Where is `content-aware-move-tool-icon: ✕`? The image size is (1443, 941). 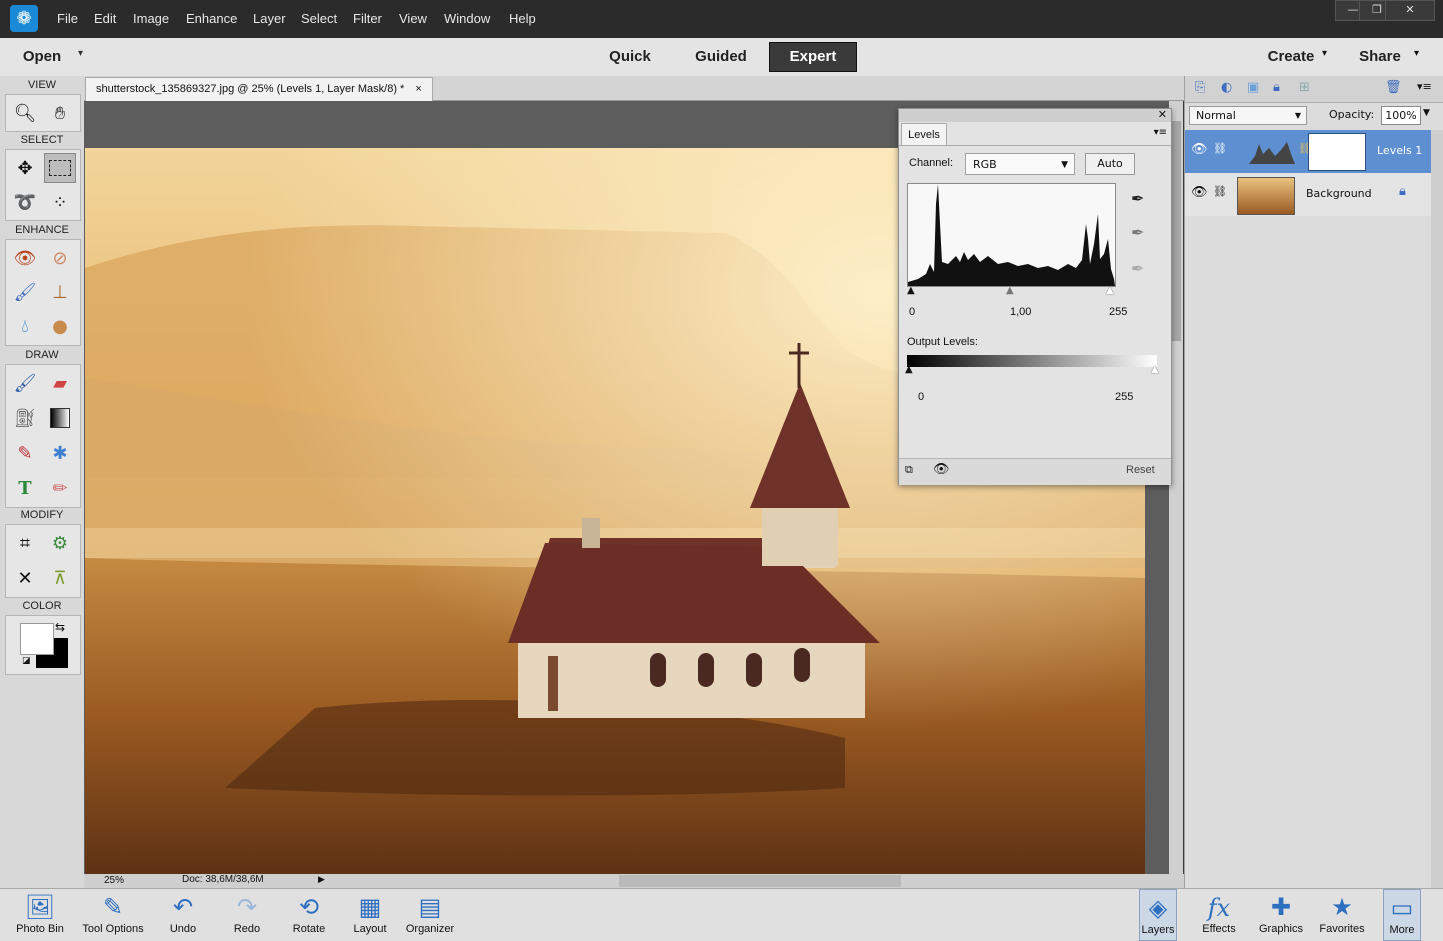 content-aware-move-tool-icon: ✕ is located at coordinates (25, 578).